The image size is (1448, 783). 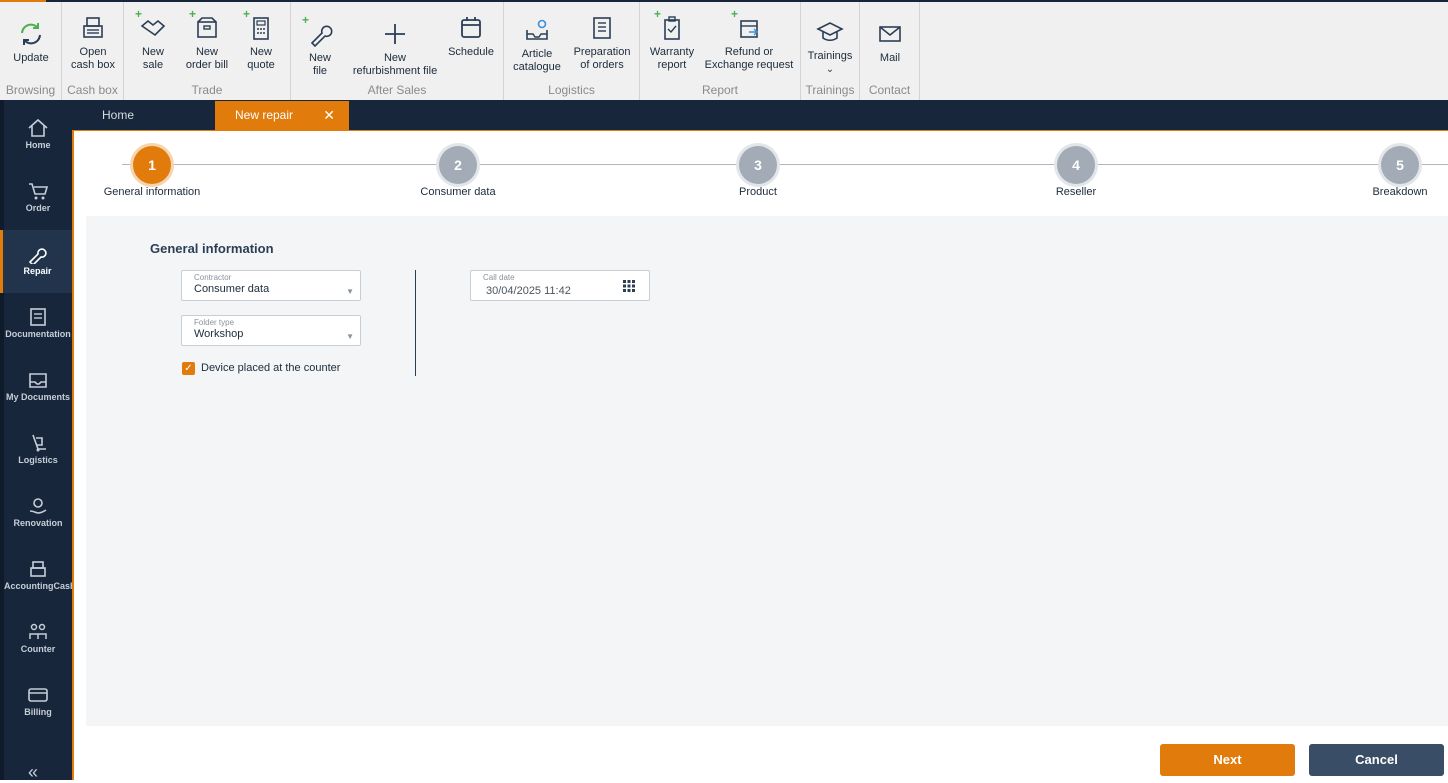 What do you see at coordinates (471, 52) in the screenshot?
I see `schedule-label: Schedule` at bounding box center [471, 52].